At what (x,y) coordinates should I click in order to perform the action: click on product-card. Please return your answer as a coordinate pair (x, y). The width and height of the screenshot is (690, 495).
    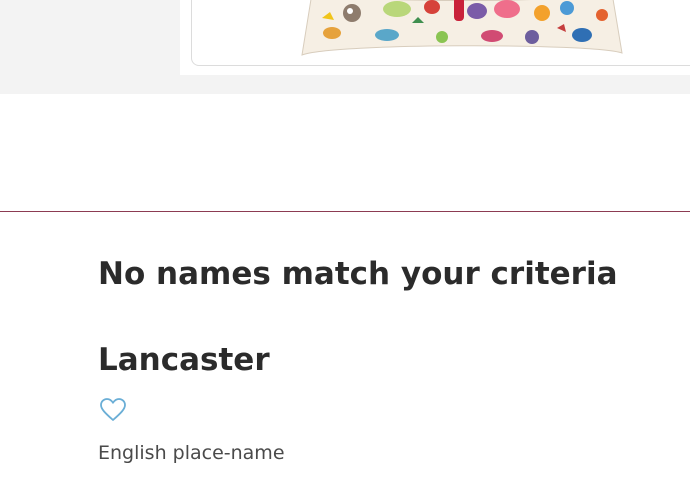
    Looking at the image, I should click on (435, 37).